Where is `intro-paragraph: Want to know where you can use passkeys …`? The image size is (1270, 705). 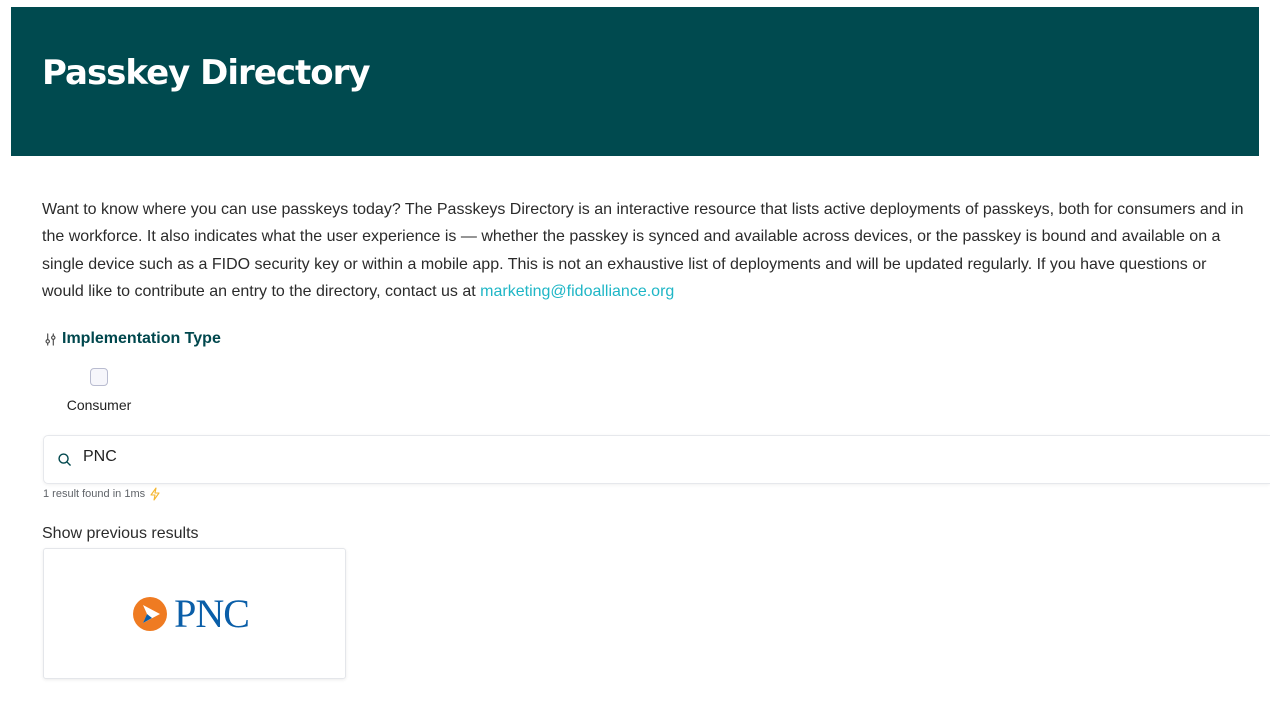 intro-paragraph: Want to know where you can use passkeys … is located at coordinates (644, 250).